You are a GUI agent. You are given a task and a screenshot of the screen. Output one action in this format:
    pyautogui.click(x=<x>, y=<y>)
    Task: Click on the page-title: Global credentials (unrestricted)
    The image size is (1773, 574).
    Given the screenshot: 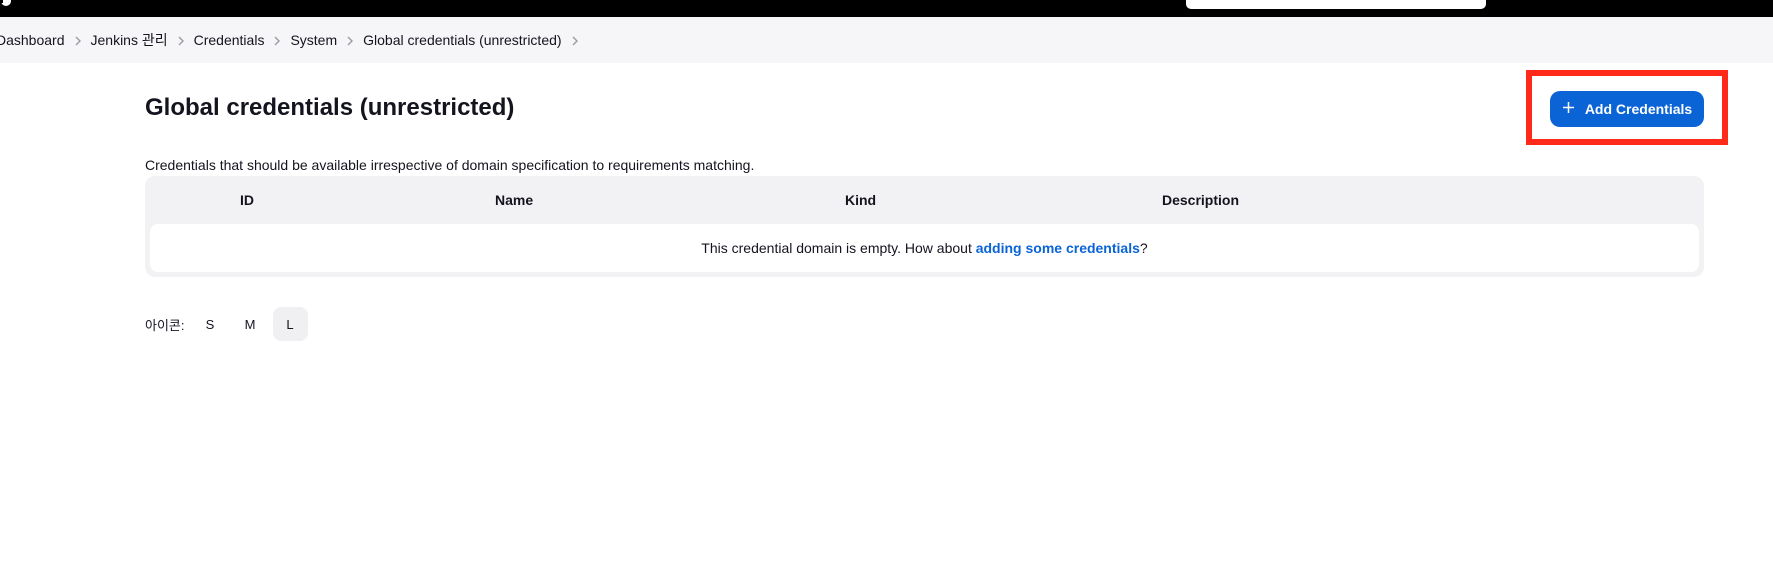 What is the action you would take?
    pyautogui.click(x=330, y=107)
    